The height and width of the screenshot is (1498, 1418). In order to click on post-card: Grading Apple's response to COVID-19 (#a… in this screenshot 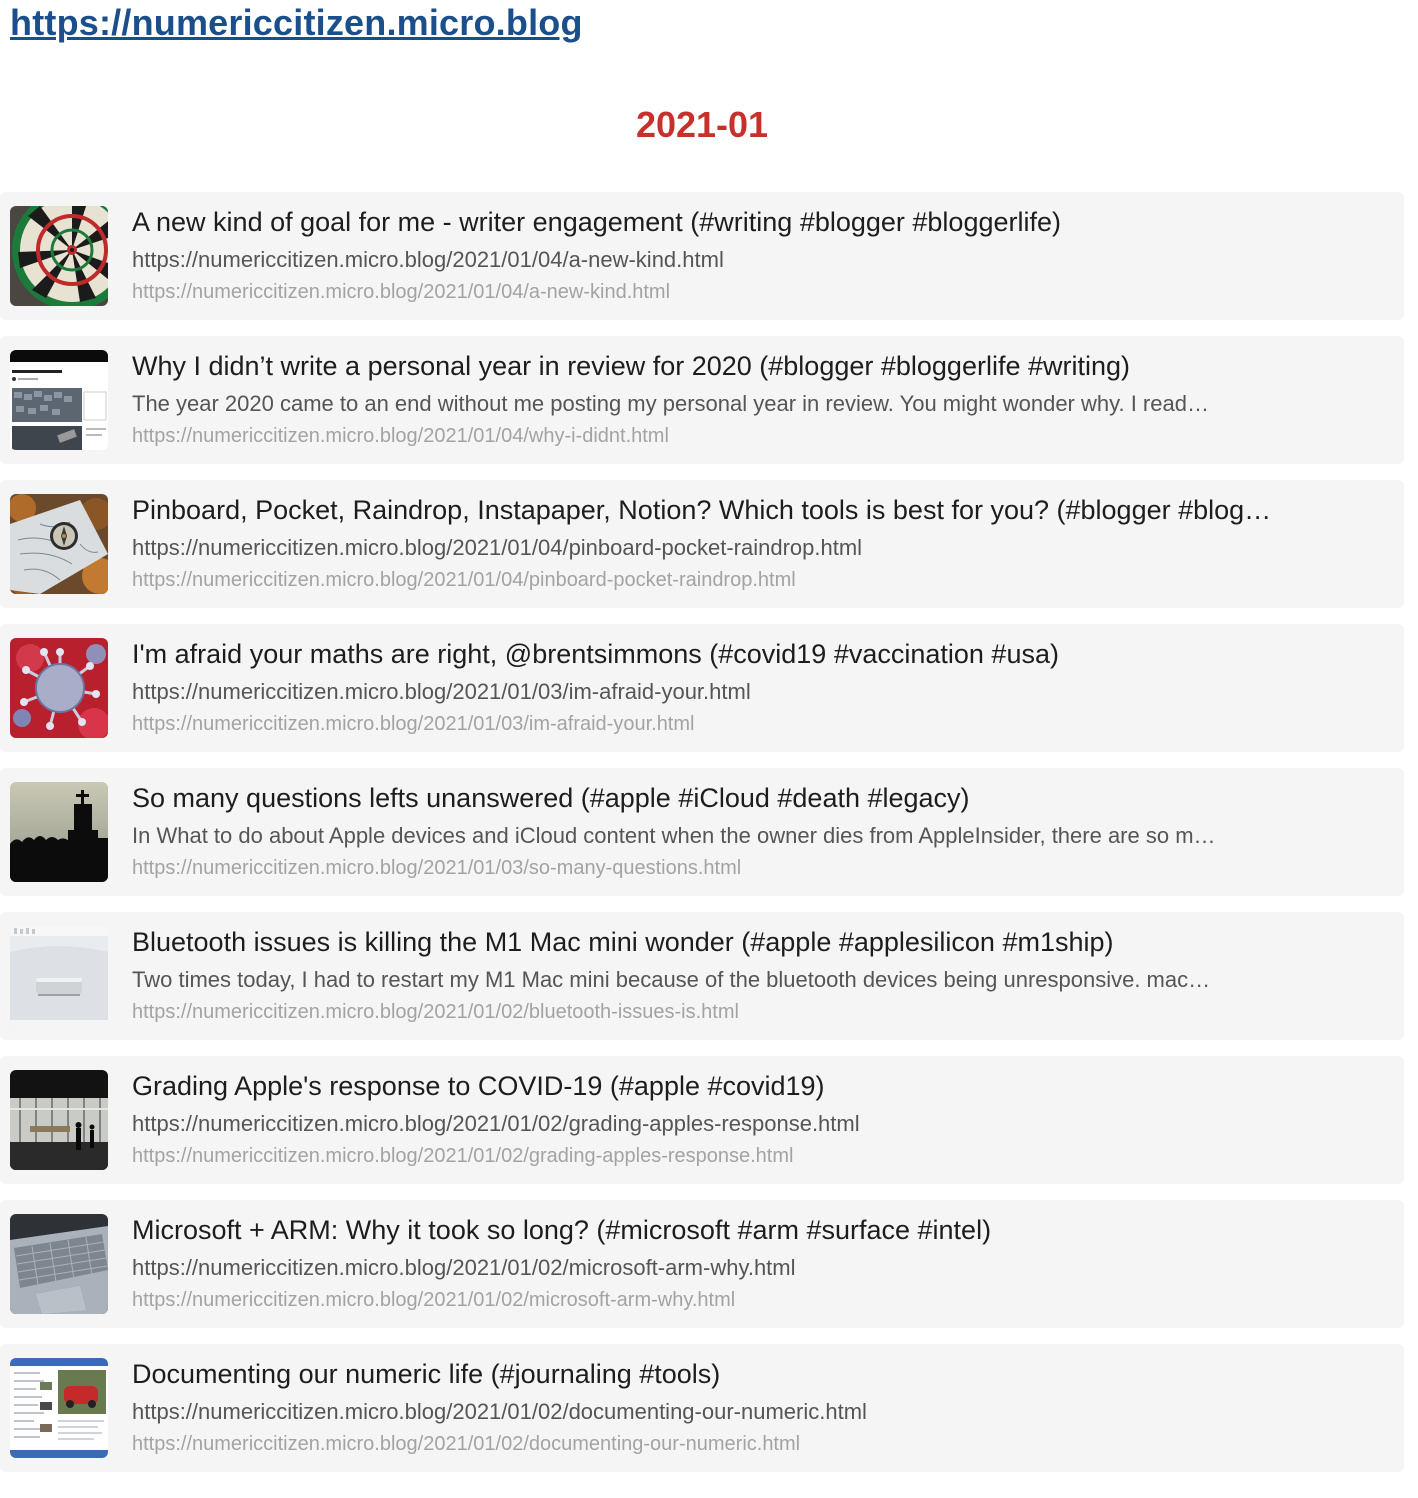, I will do `click(702, 1120)`.